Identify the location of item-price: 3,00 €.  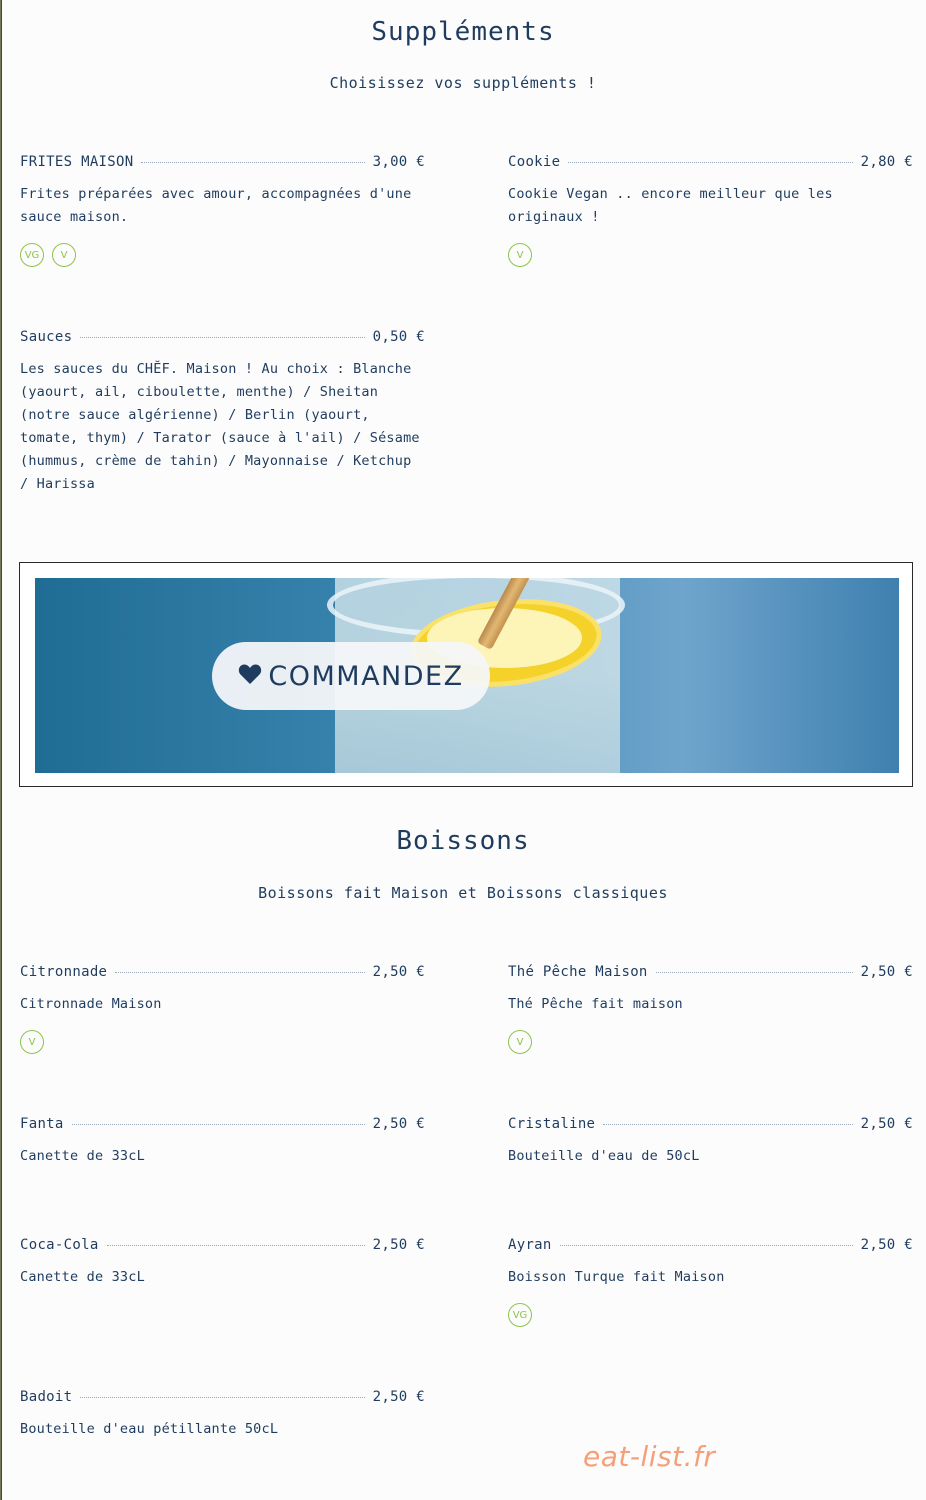
(398, 162).